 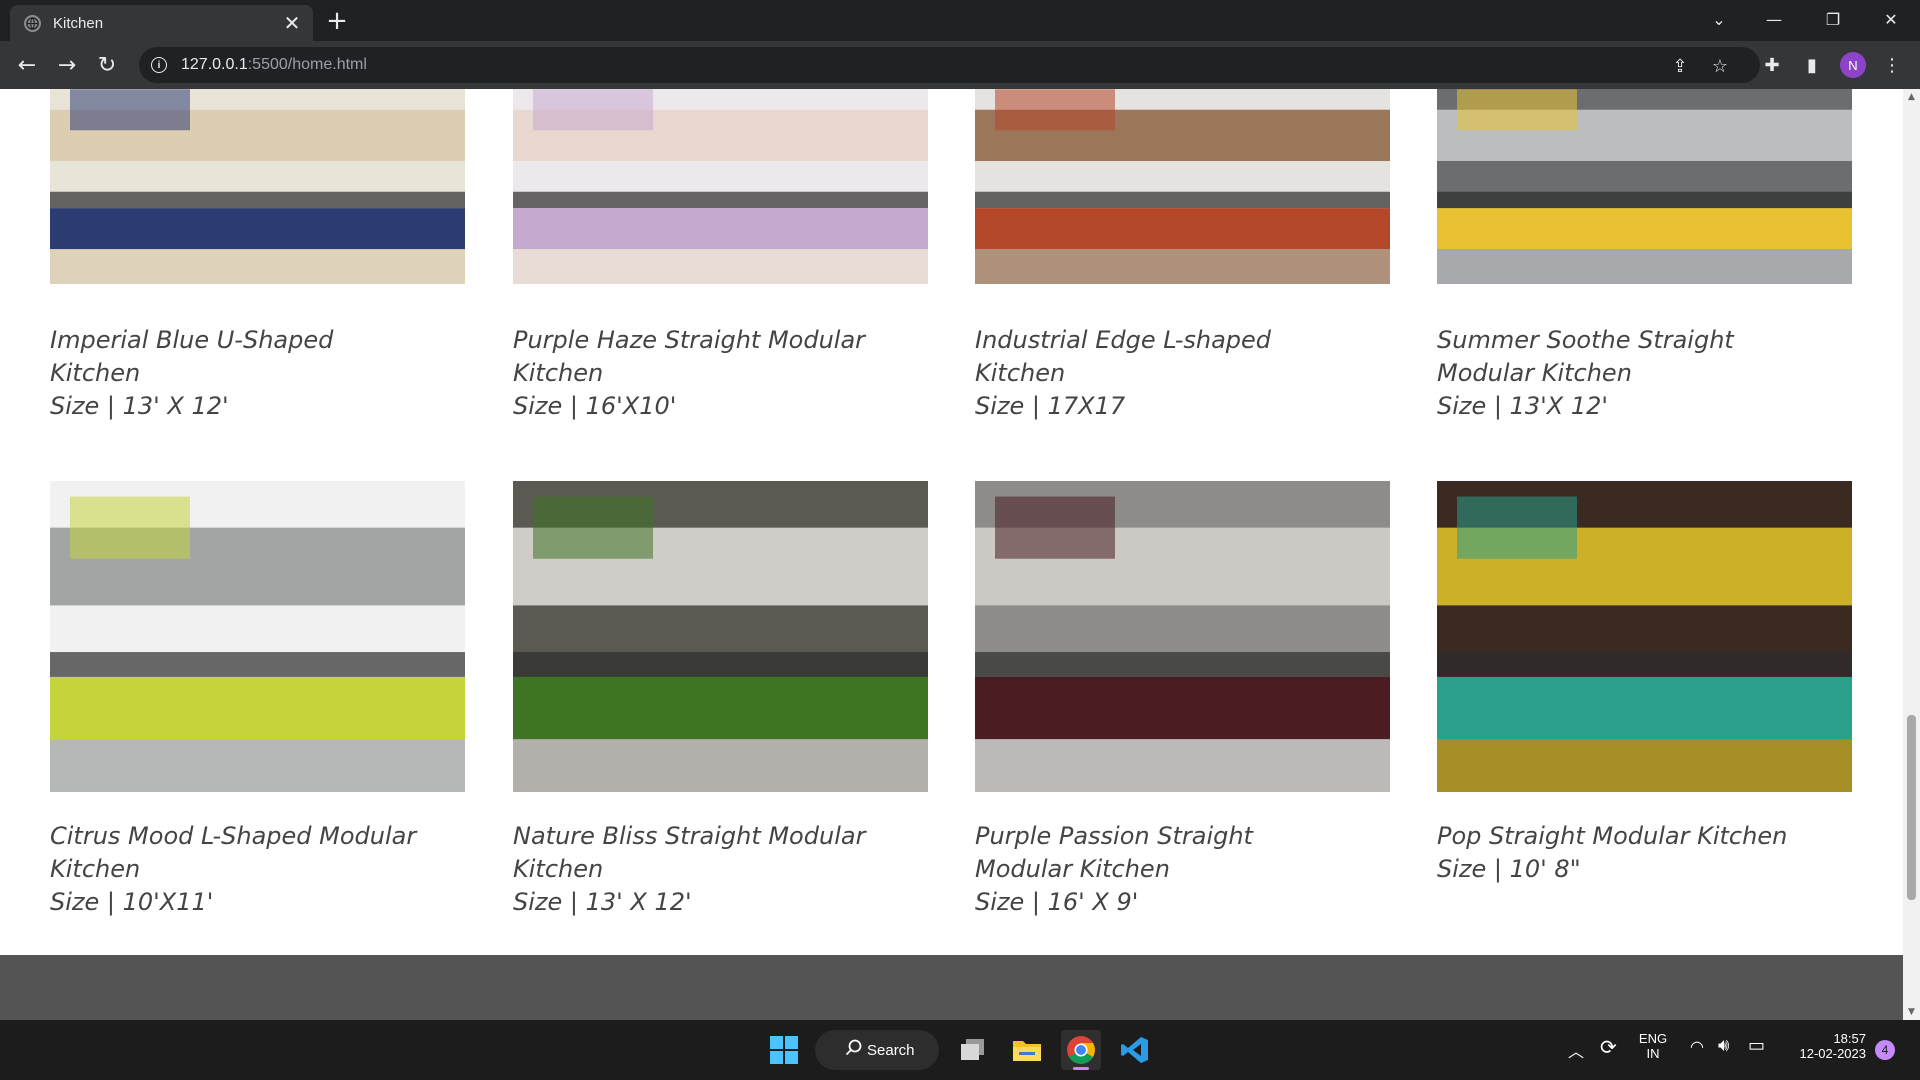 What do you see at coordinates (1723, 1045) in the screenshot?
I see `volume-icon: 🔊︎` at bounding box center [1723, 1045].